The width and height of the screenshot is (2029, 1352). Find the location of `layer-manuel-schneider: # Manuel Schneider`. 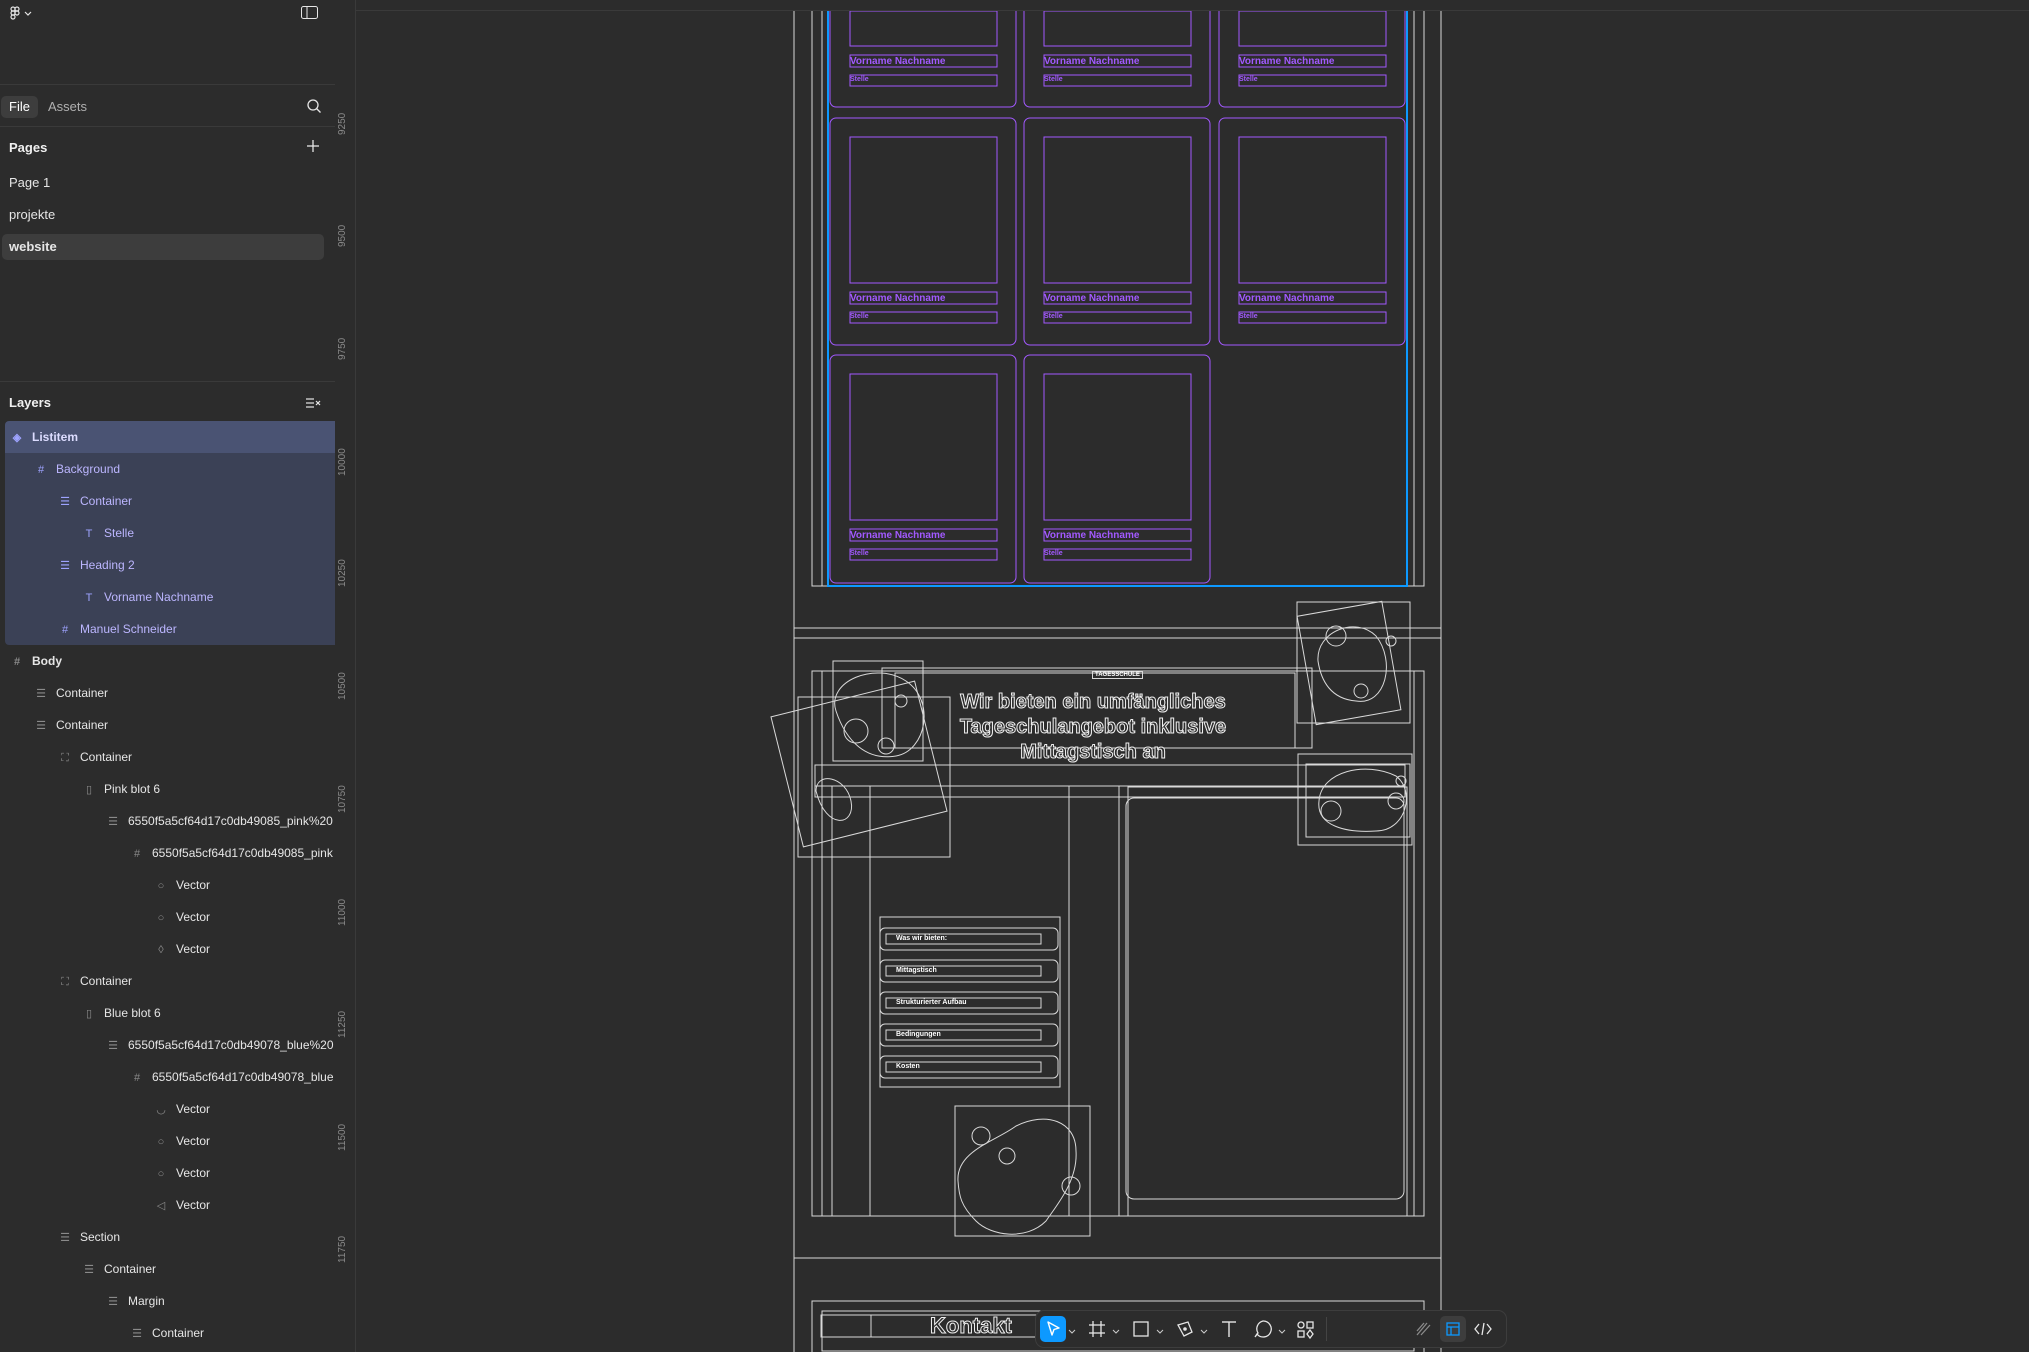

layer-manuel-schneider: # Manuel Schneider is located at coordinates (170, 629).